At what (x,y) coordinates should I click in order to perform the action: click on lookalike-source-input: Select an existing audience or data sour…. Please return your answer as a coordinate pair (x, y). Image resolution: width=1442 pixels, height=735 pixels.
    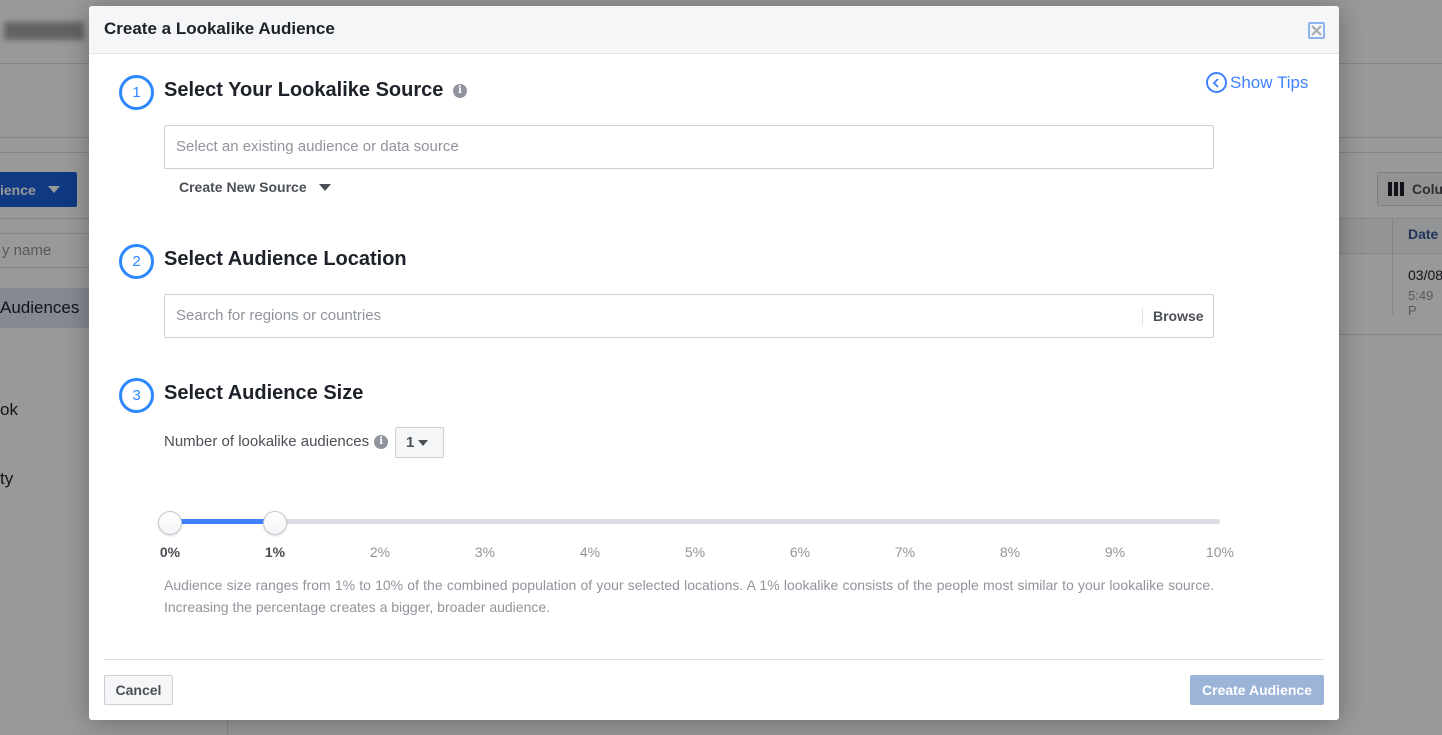
    Looking at the image, I should click on (689, 147).